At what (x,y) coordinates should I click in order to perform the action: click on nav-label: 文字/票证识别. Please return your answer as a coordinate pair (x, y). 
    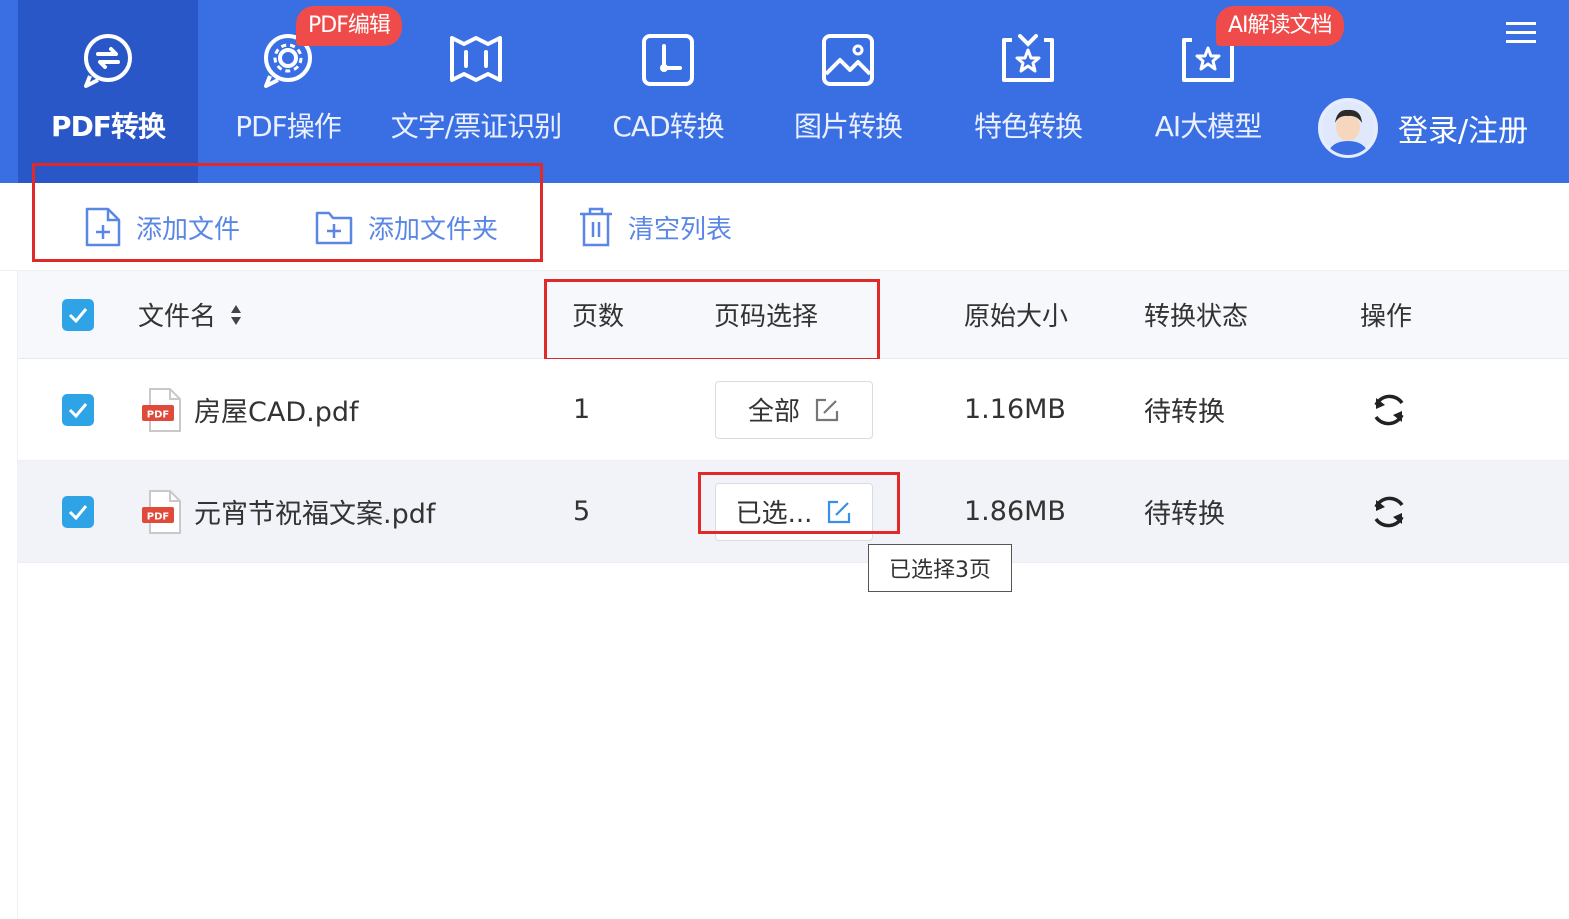
    Looking at the image, I should click on (476, 126).